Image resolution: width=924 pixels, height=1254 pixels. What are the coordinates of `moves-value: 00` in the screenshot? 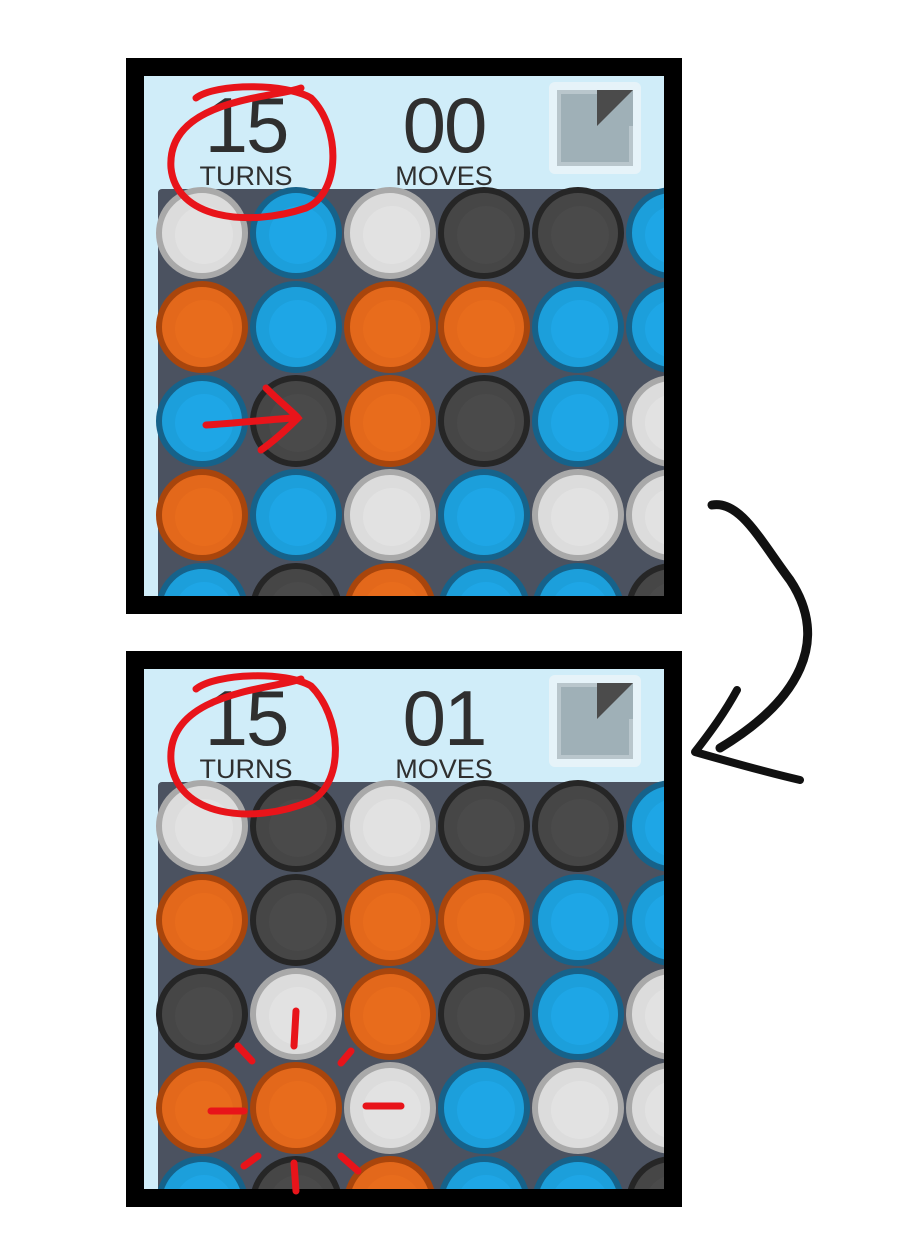 It's located at (445, 125).